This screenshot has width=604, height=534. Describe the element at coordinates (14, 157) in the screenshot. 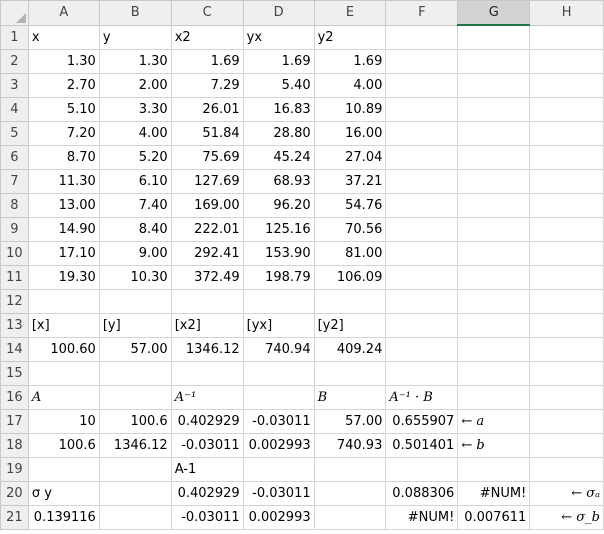

I see `row-header-6: 6` at that location.